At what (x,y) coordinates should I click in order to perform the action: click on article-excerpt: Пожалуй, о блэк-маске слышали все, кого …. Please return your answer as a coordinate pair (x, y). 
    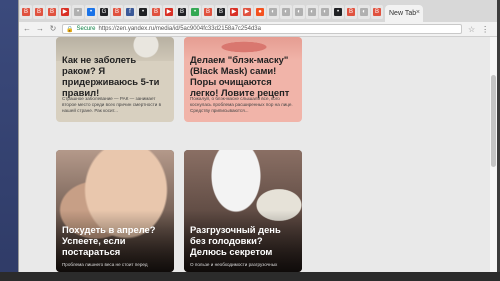
    Looking at the image, I should click on (241, 104).